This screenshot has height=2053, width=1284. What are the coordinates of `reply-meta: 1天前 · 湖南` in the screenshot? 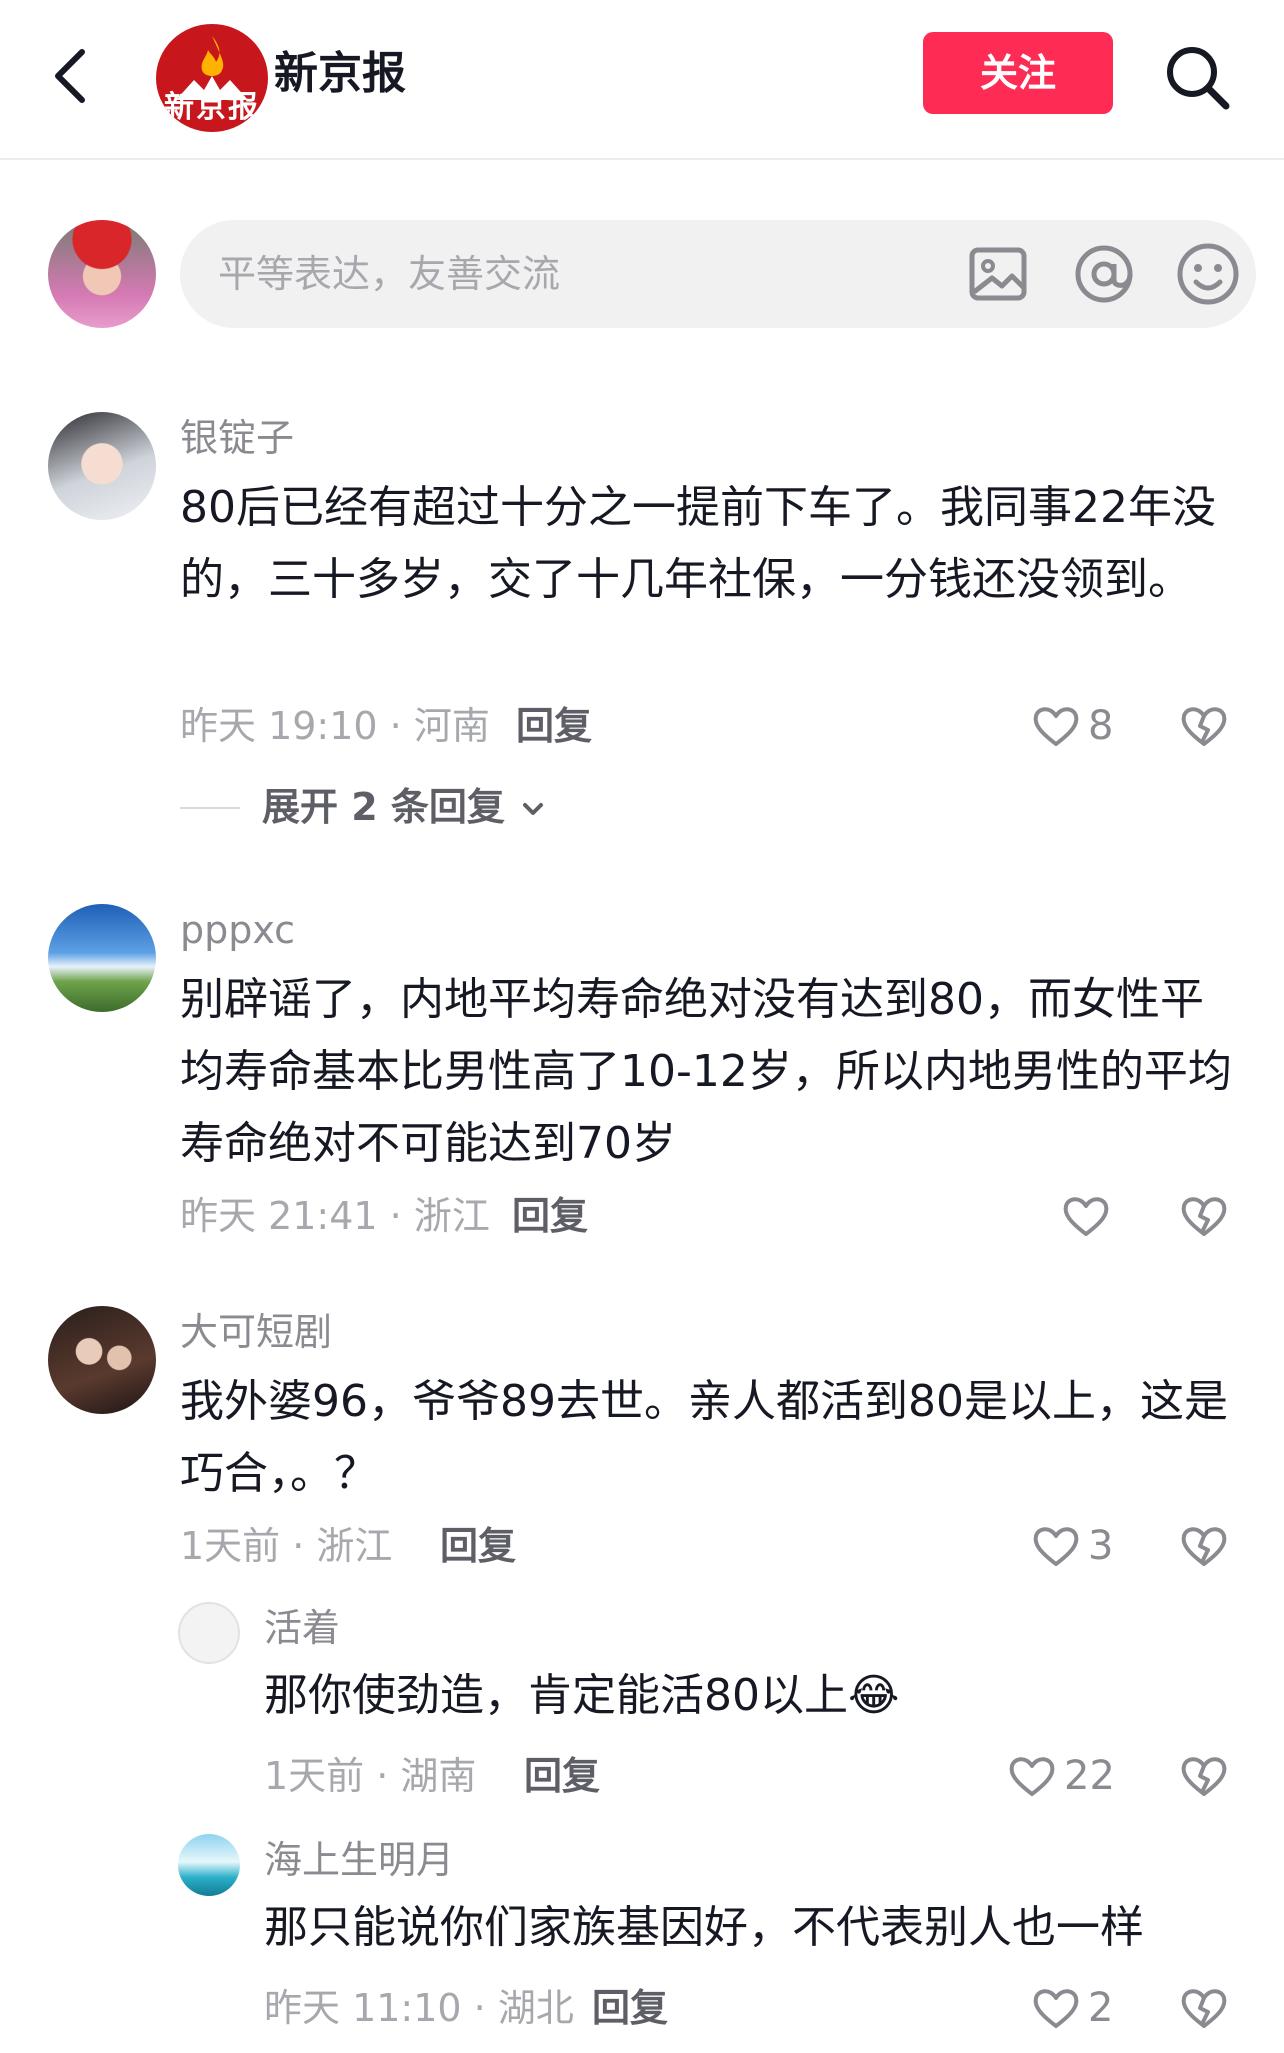 It's located at (370, 1776).